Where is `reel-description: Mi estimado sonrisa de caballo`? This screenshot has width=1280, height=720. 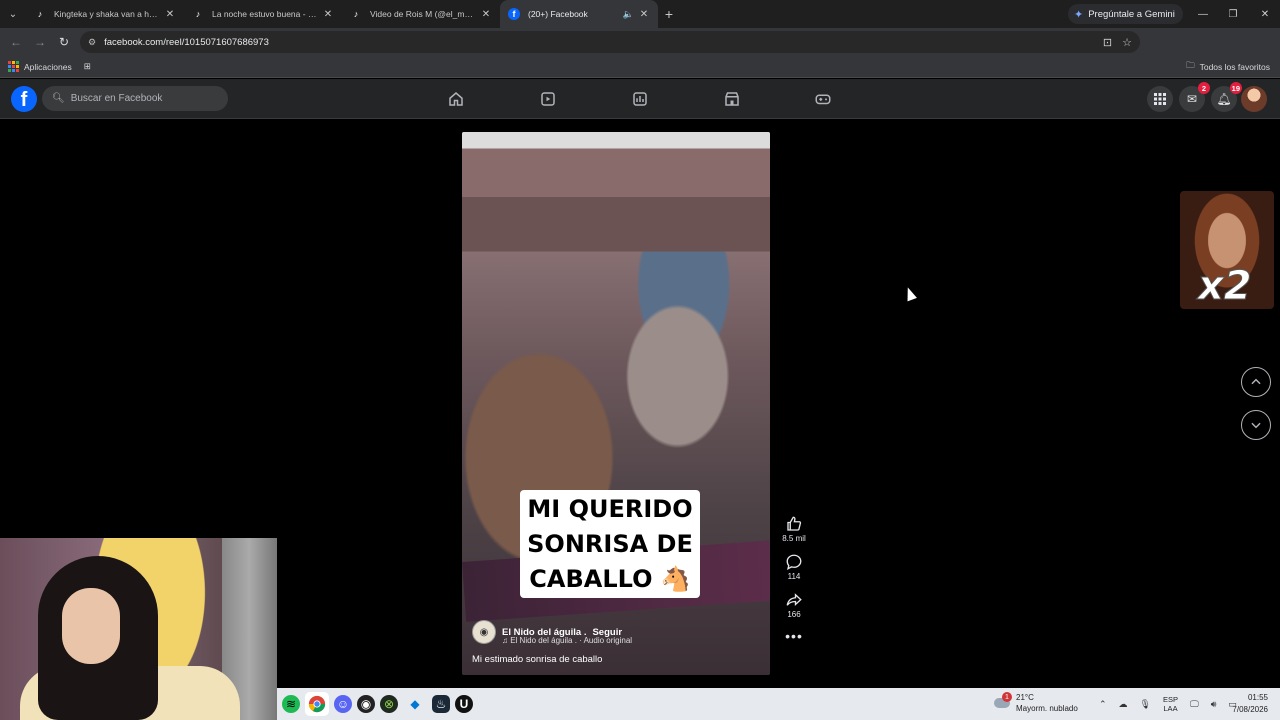
reel-description: Mi estimado sonrisa de caballo is located at coordinates (537, 659).